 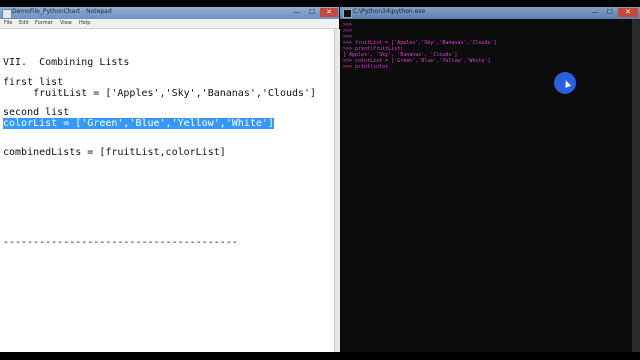 I want to click on bottom-strip, so click(x=320, y=356).